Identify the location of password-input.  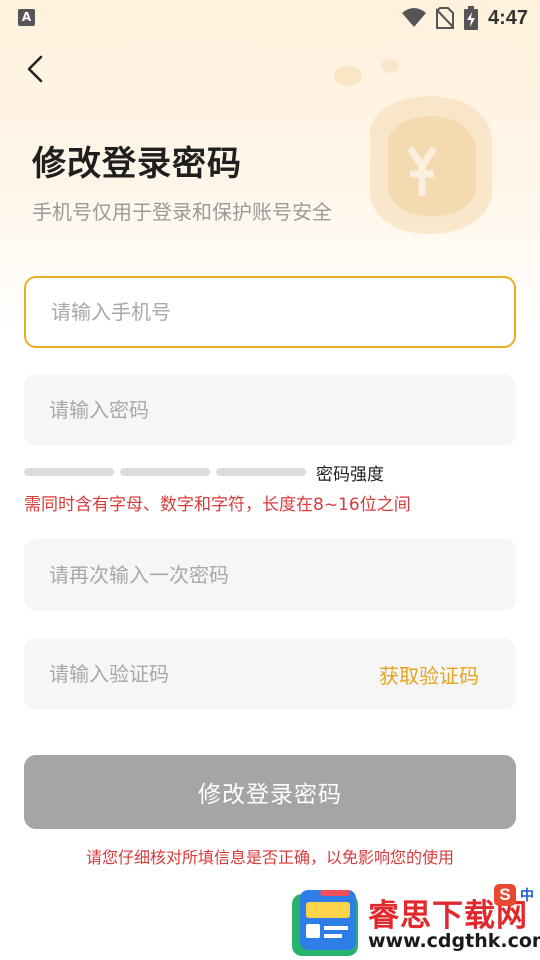
(270, 410).